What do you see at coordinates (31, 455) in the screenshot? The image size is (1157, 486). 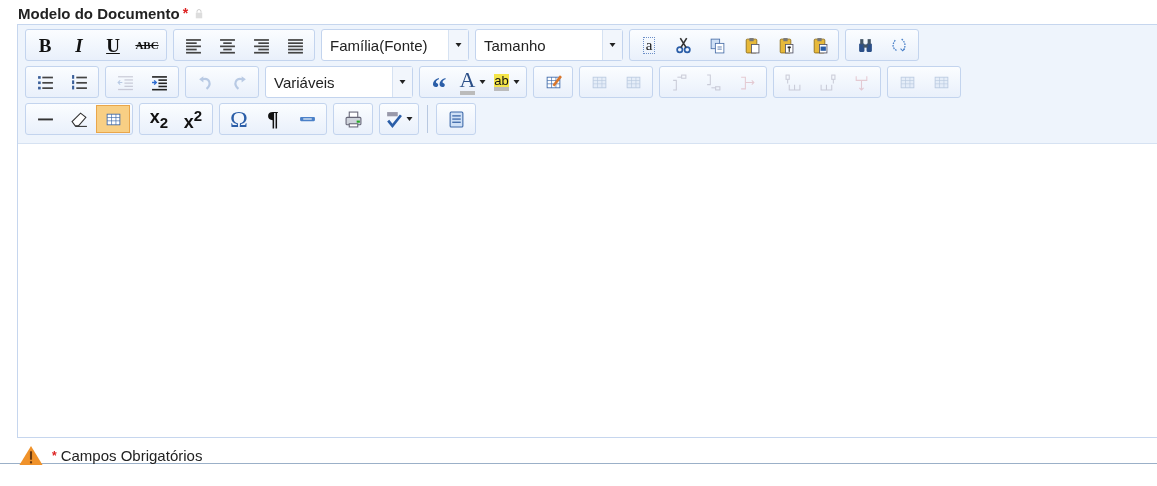 I see `warning-icon` at bounding box center [31, 455].